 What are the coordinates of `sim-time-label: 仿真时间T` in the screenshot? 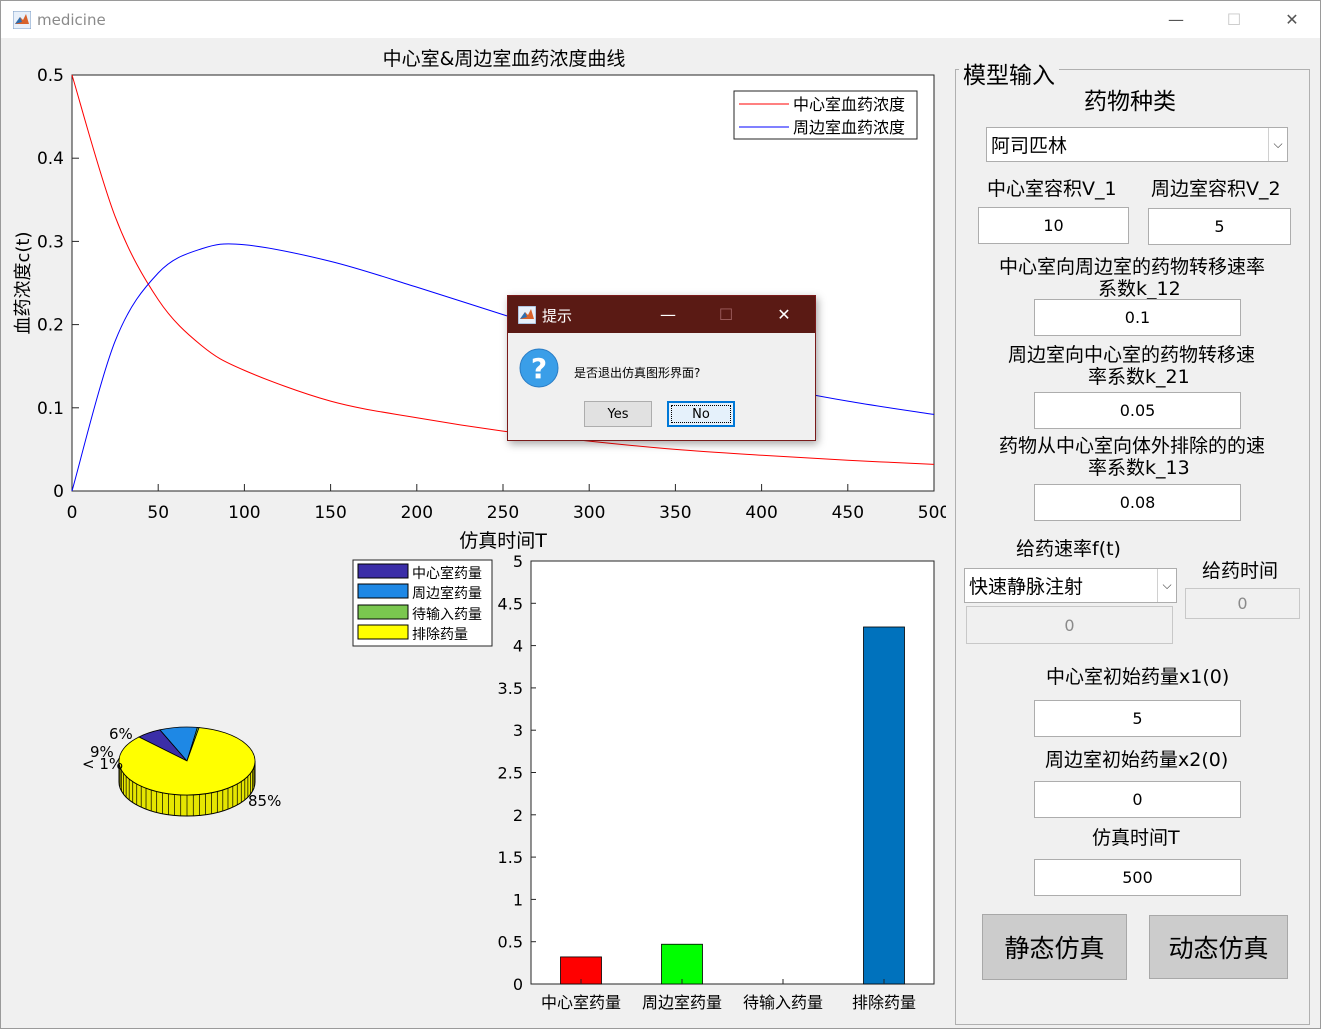 It's located at (1136, 838).